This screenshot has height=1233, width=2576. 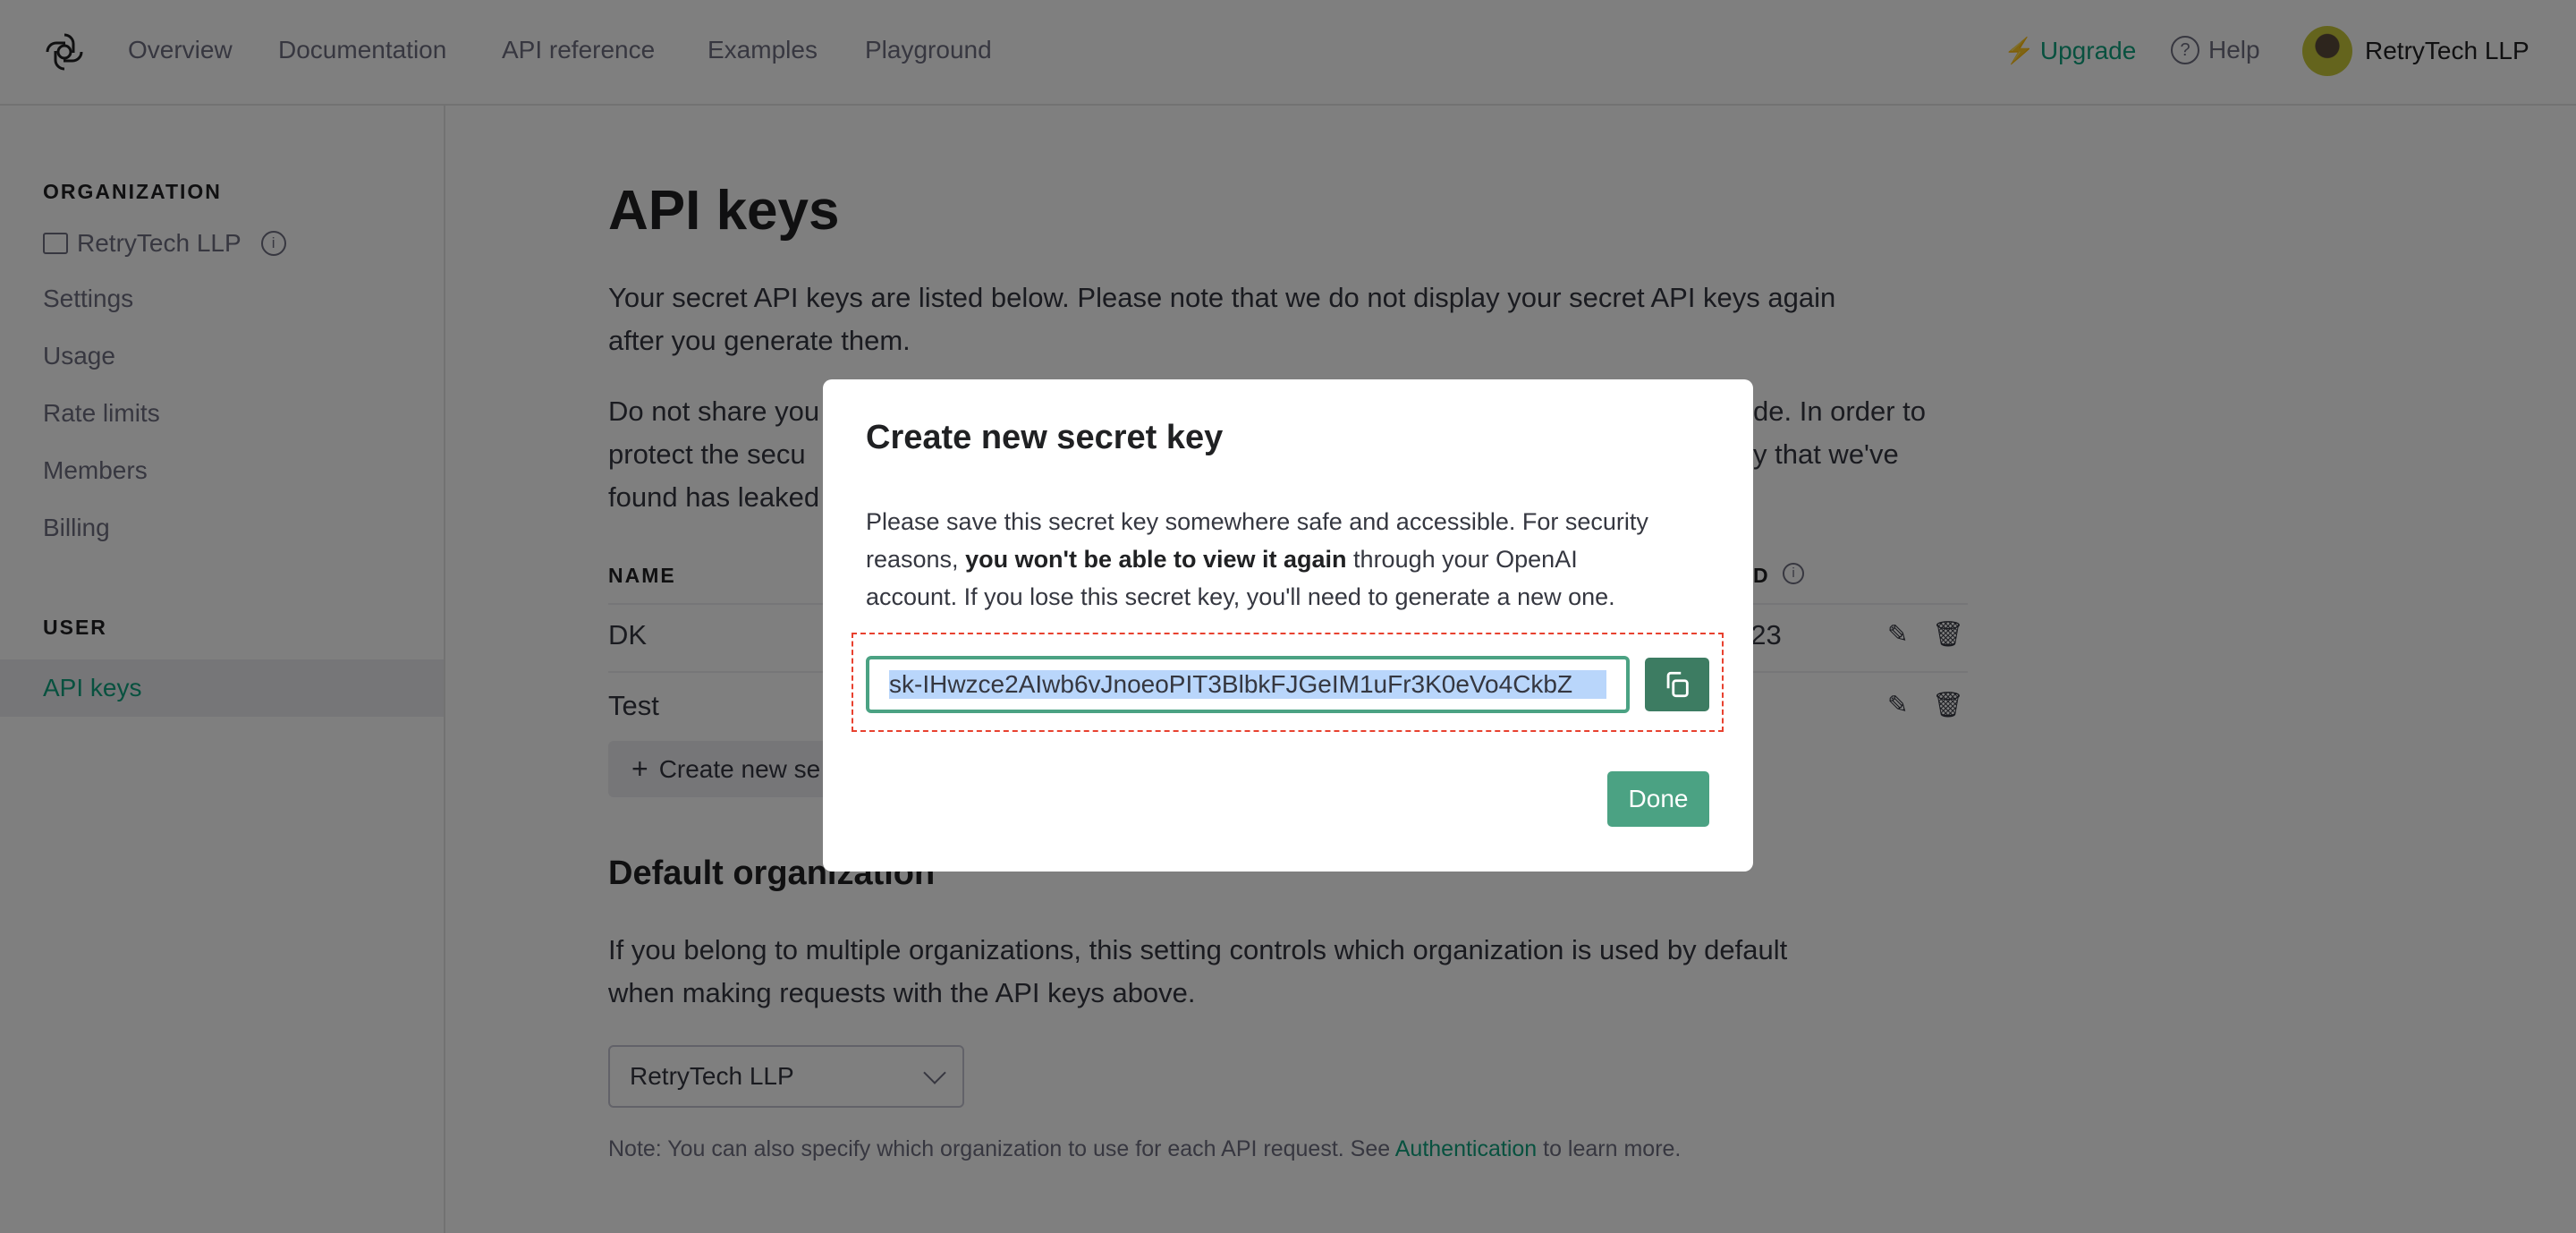 What do you see at coordinates (1658, 799) in the screenshot?
I see `done-button: Done` at bounding box center [1658, 799].